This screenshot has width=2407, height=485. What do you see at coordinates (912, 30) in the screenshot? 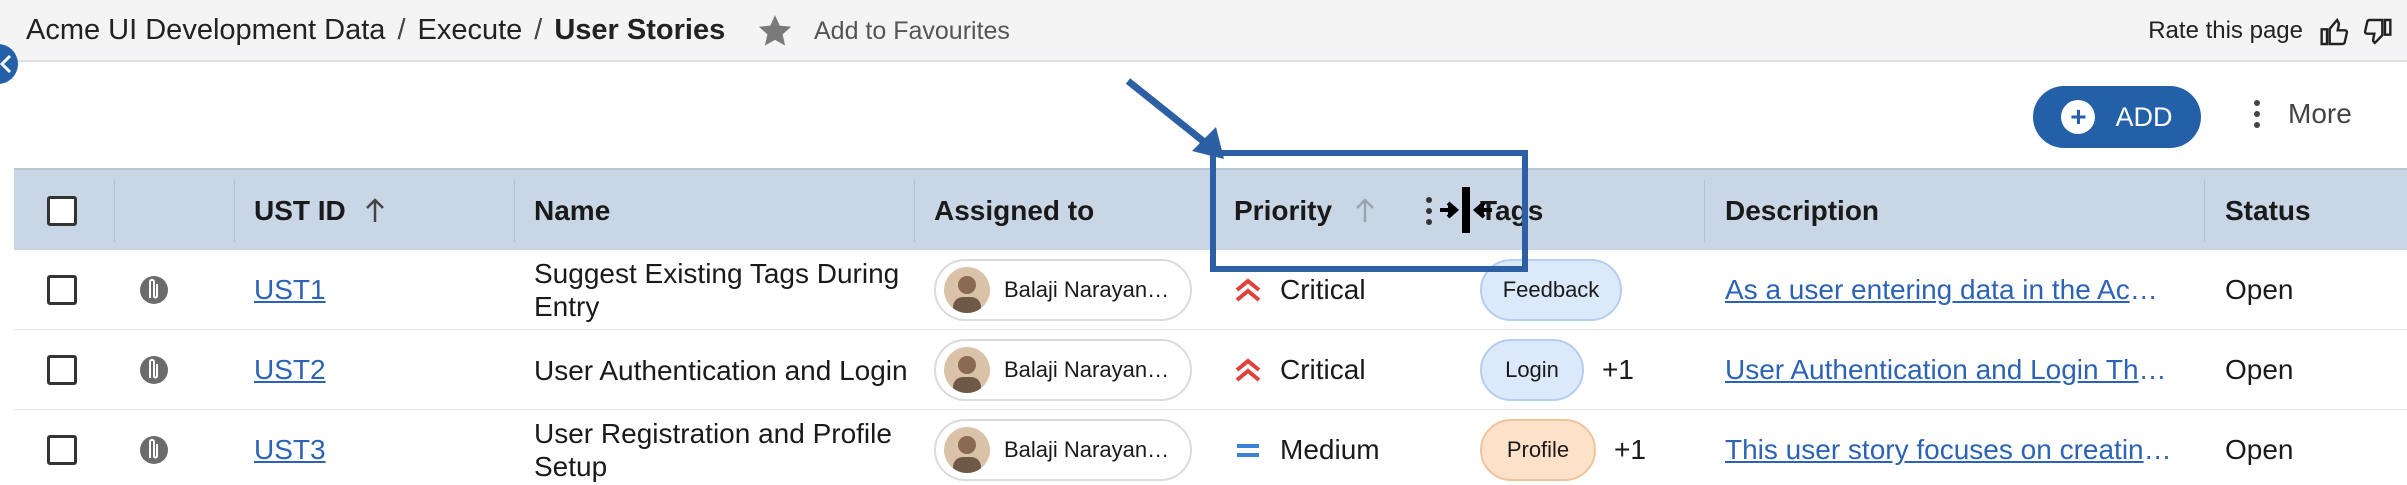
I see `favourites-label: Add to Favourites` at bounding box center [912, 30].